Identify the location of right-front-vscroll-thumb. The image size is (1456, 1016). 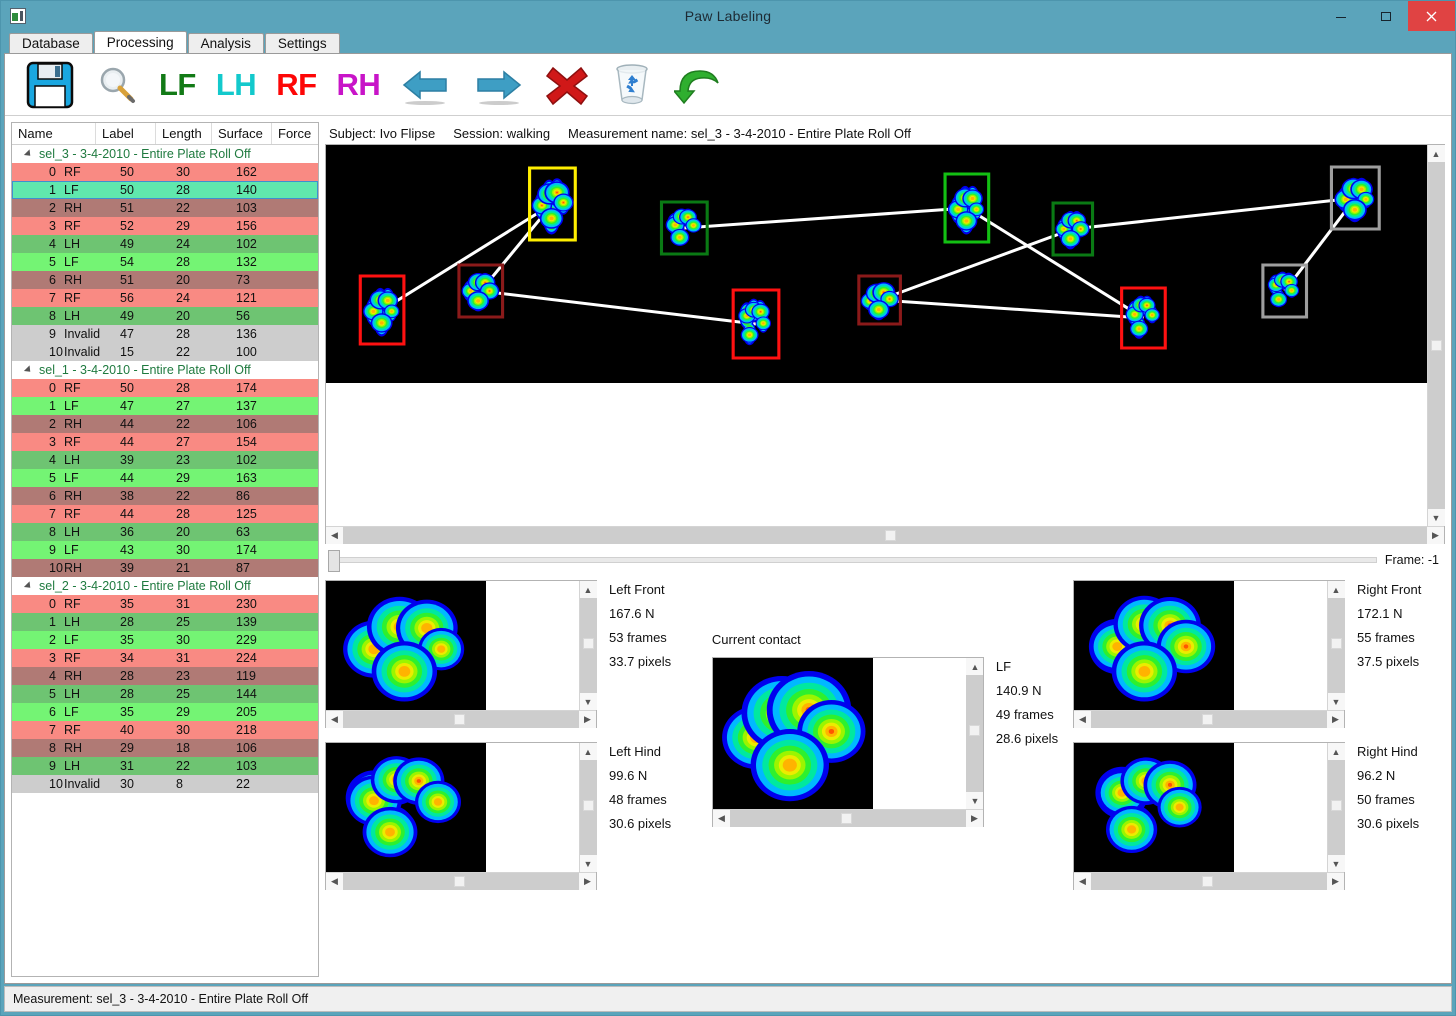
(1336, 643).